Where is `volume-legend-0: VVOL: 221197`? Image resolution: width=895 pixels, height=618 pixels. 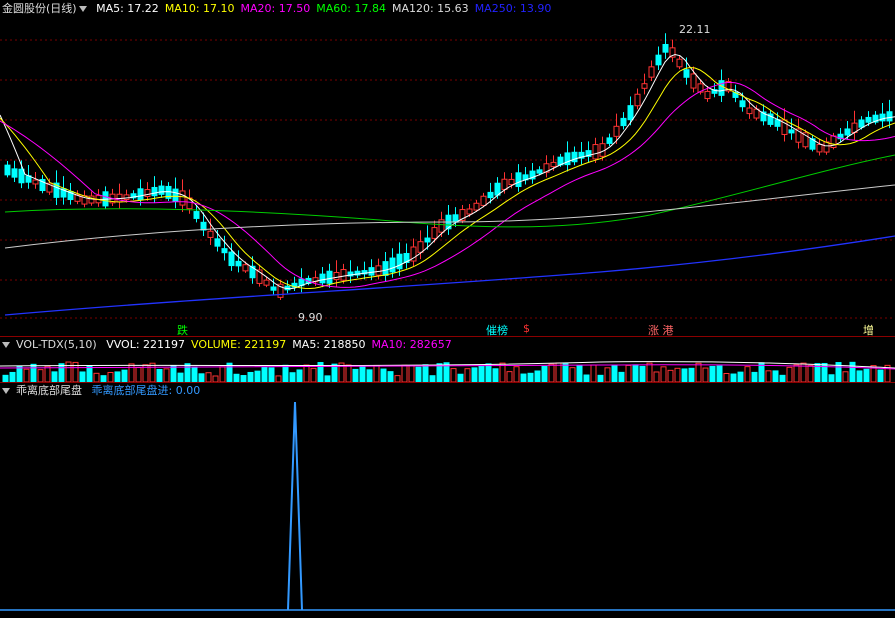
volume-legend-0: VVOL: 221197 is located at coordinates (146, 344).